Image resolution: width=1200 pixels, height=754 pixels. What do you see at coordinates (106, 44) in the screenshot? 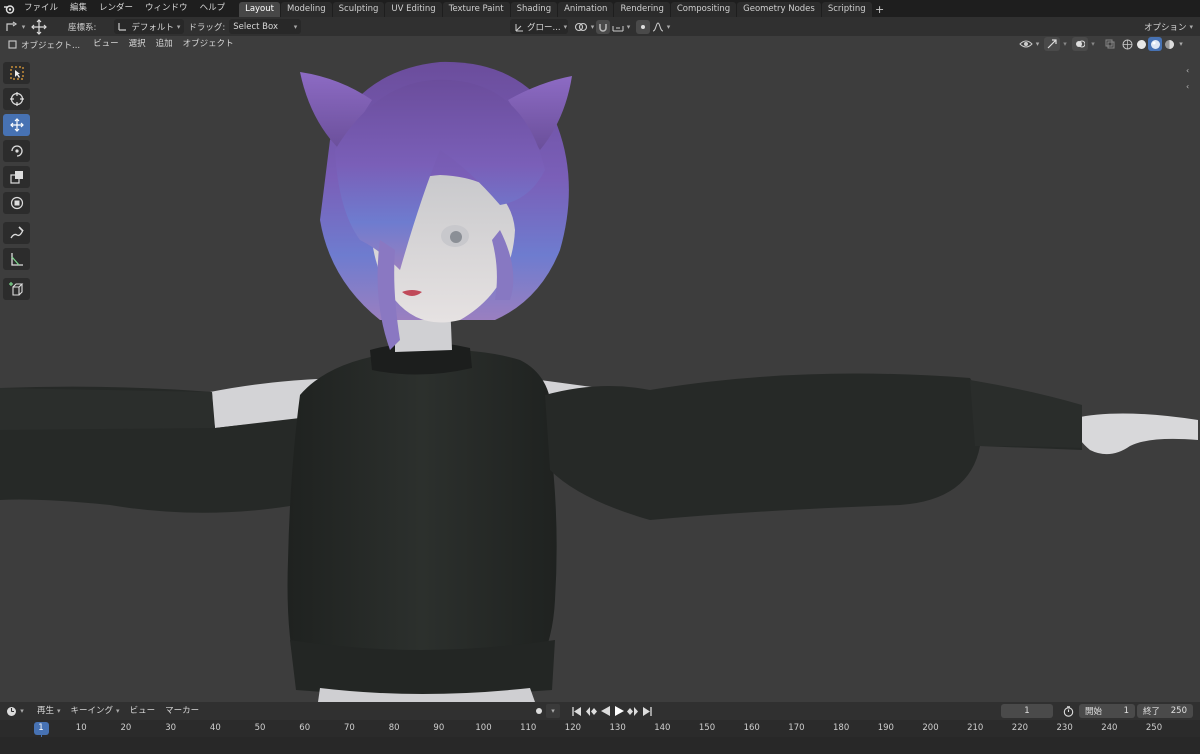
I see `menu-view: ビュー` at bounding box center [106, 44].